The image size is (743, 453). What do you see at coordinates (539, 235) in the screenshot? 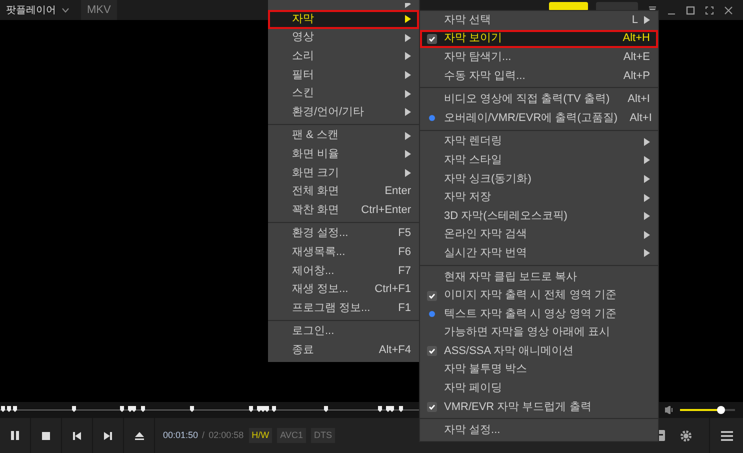
I see `menu-item: 온라인 자막 검색` at bounding box center [539, 235].